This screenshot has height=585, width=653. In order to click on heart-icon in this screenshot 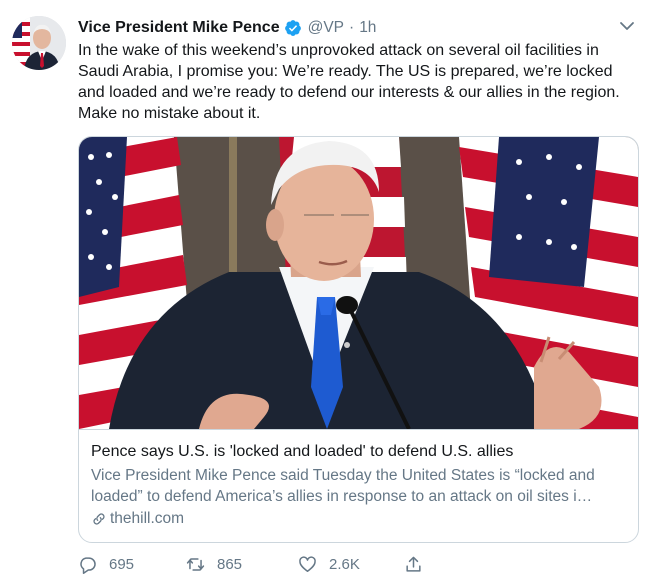, I will do `click(307, 563)`.